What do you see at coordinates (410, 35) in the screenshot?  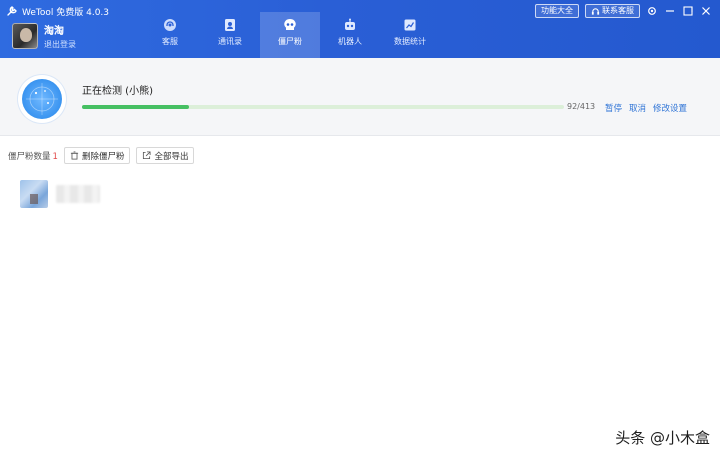 I see `tab-data-stats: 数据统计` at bounding box center [410, 35].